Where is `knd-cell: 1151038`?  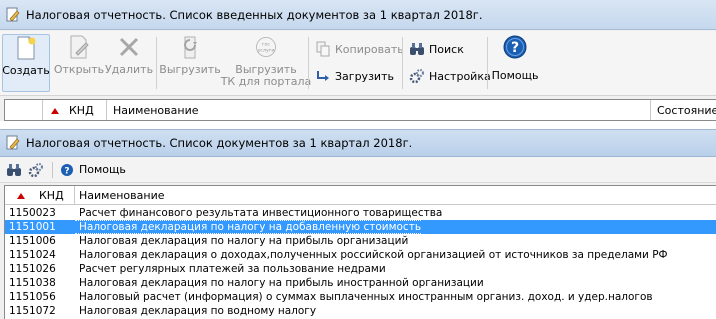
knd-cell: 1151038 is located at coordinates (32, 283).